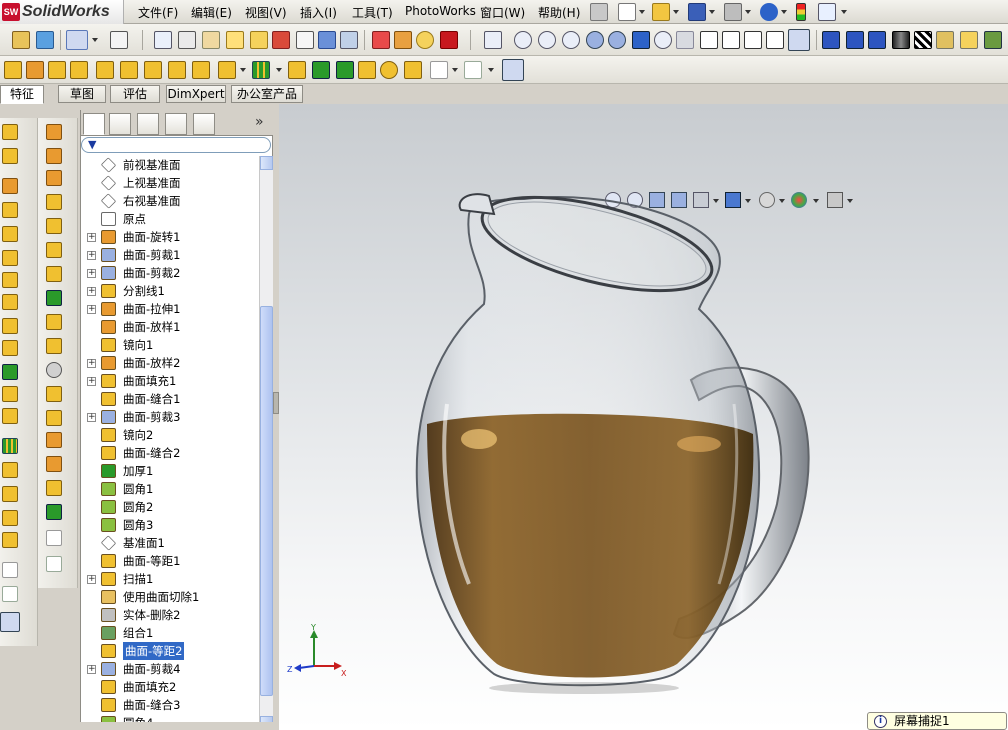  Describe the element at coordinates (35, 70) in the screenshot. I see `revolved-boss-icon` at that location.